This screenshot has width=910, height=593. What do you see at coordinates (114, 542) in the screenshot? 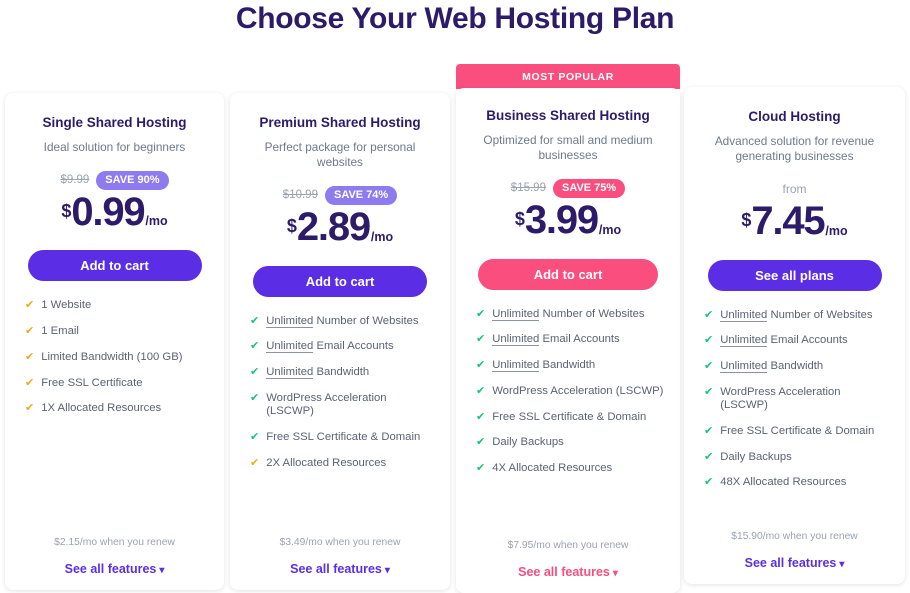
I see `renewal-note: $2.15/mo when you renew` at bounding box center [114, 542].